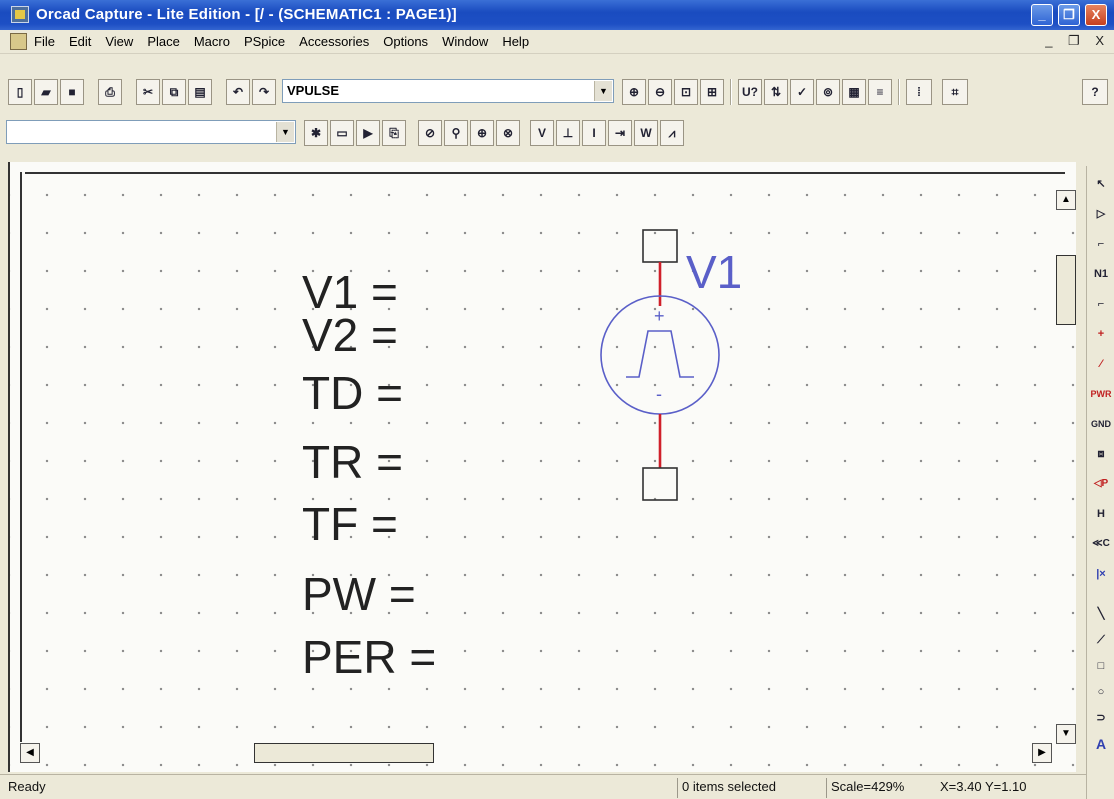 This screenshot has height=799, width=1114. Describe the element at coordinates (712, 92) in the screenshot. I see `zoom-all-icon: ⊞` at that location.